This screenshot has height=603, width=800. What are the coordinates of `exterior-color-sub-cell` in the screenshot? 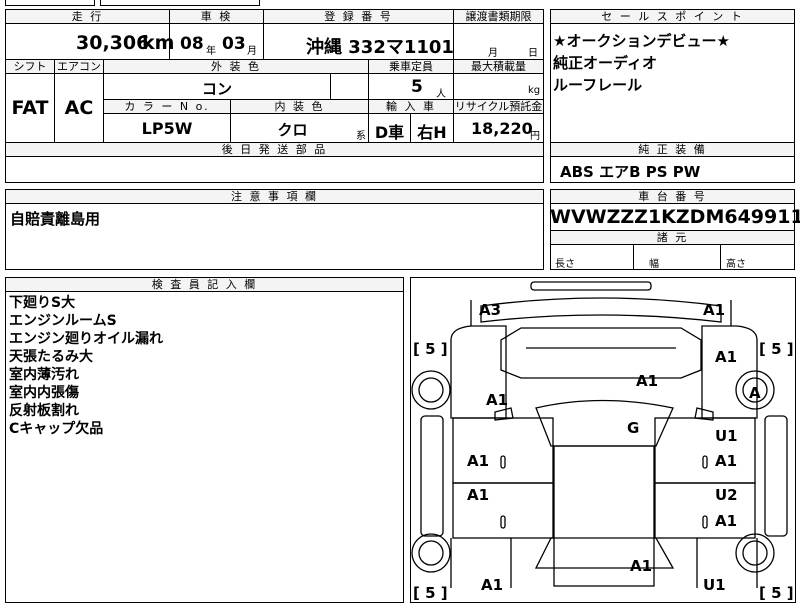 It's located at (349, 86).